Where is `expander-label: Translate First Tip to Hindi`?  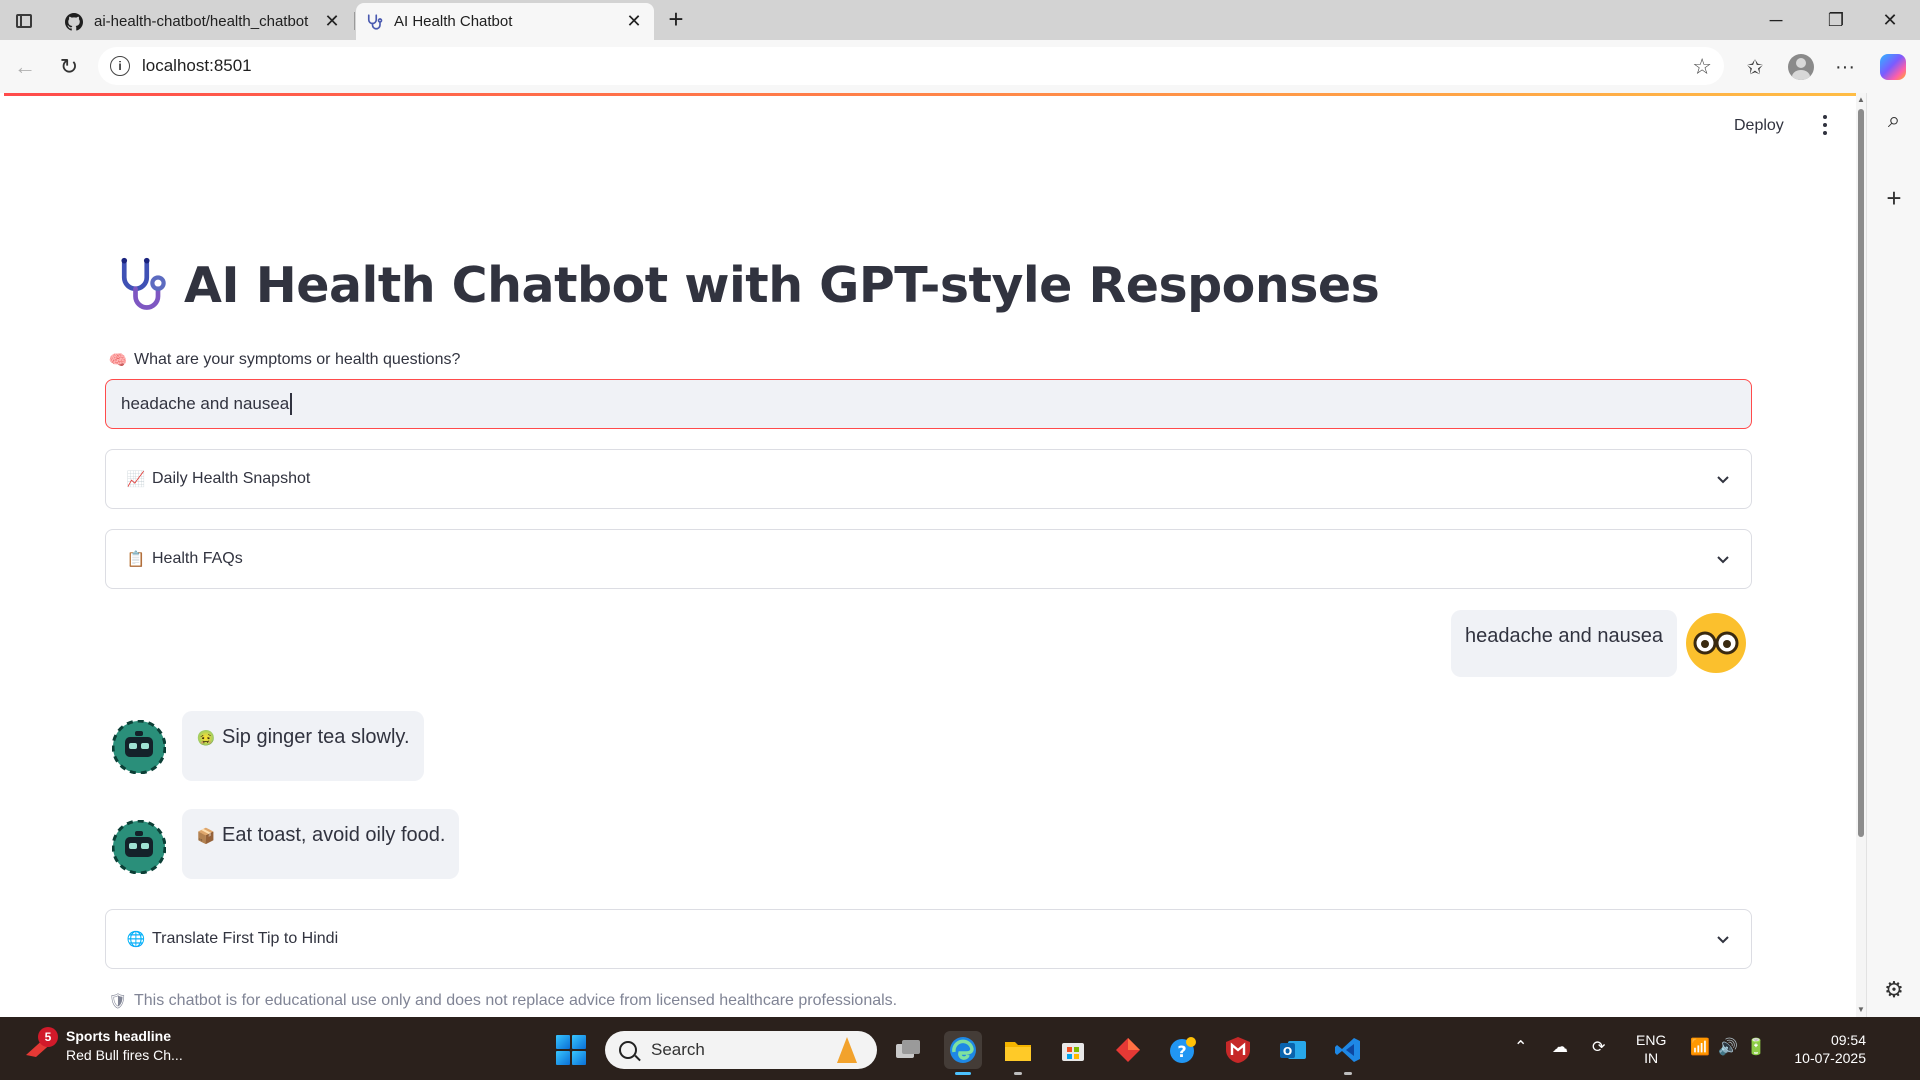
expander-label: Translate First Tip to Hindi is located at coordinates (245, 938).